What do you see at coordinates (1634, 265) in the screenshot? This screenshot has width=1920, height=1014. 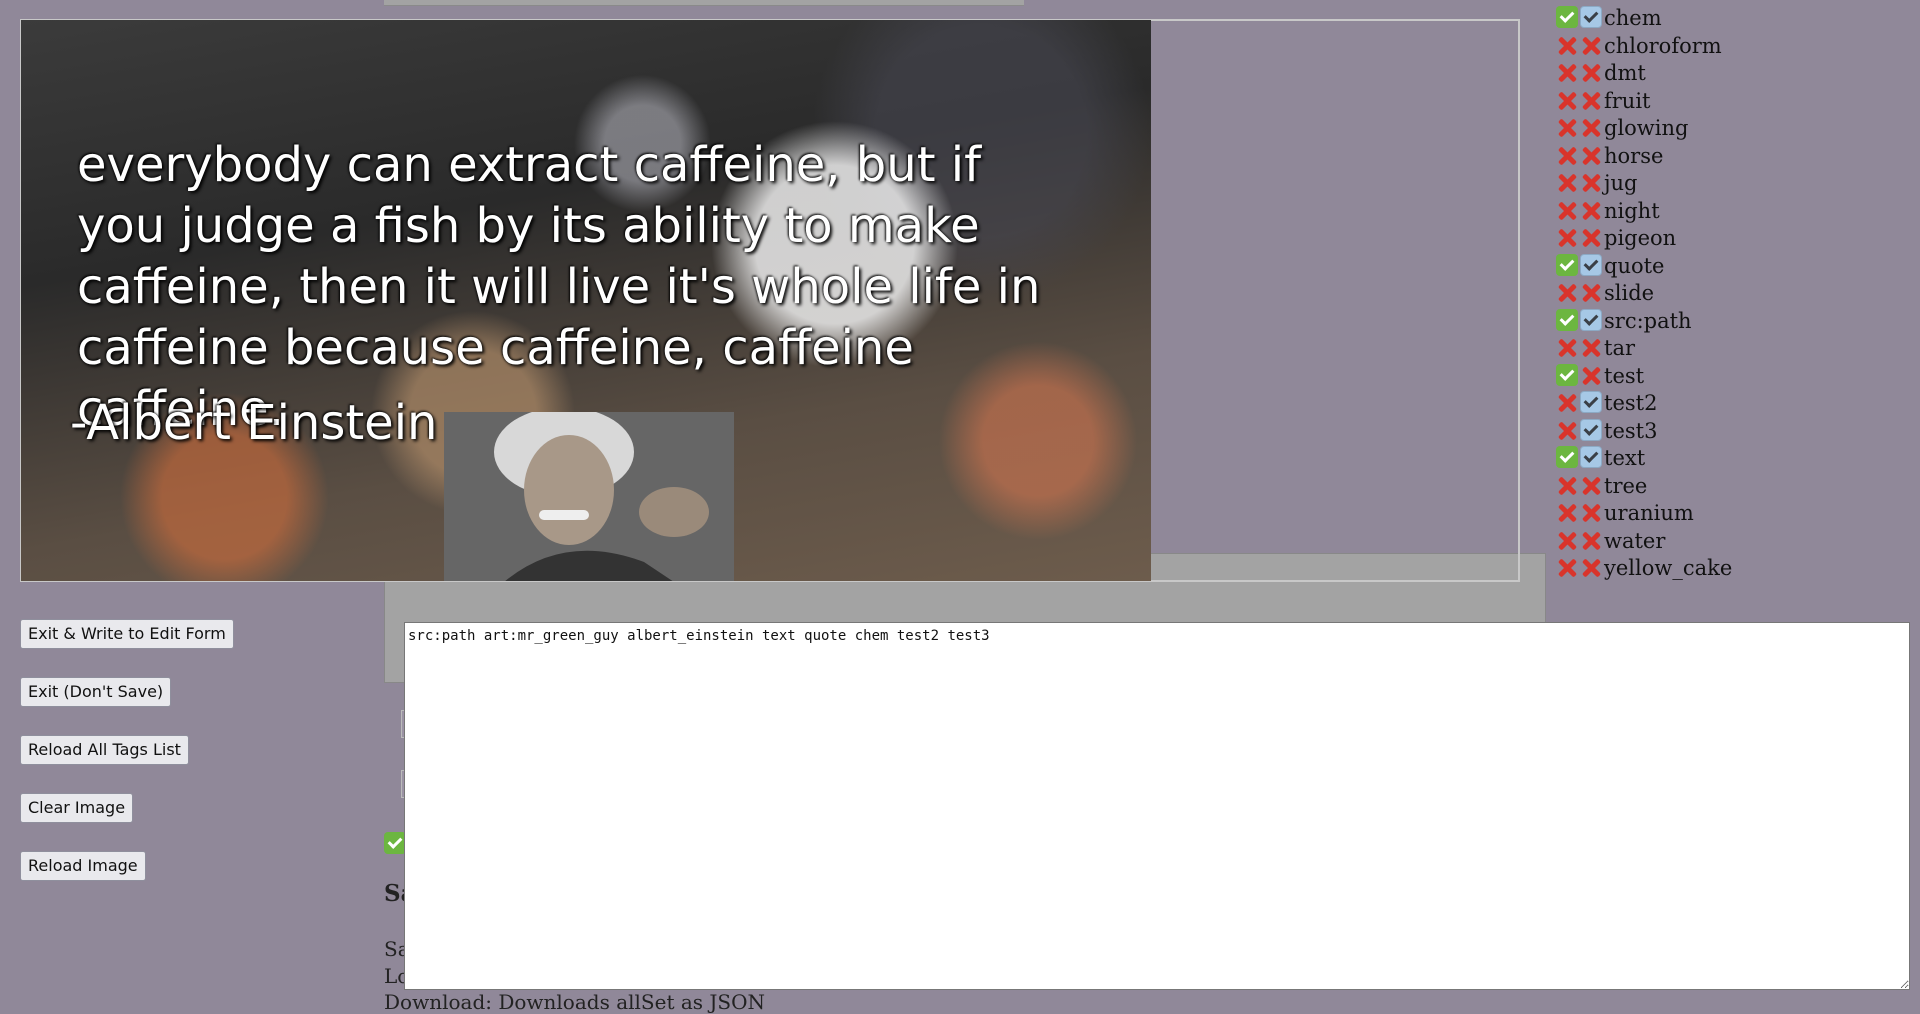 I see `tag-label: quote` at bounding box center [1634, 265].